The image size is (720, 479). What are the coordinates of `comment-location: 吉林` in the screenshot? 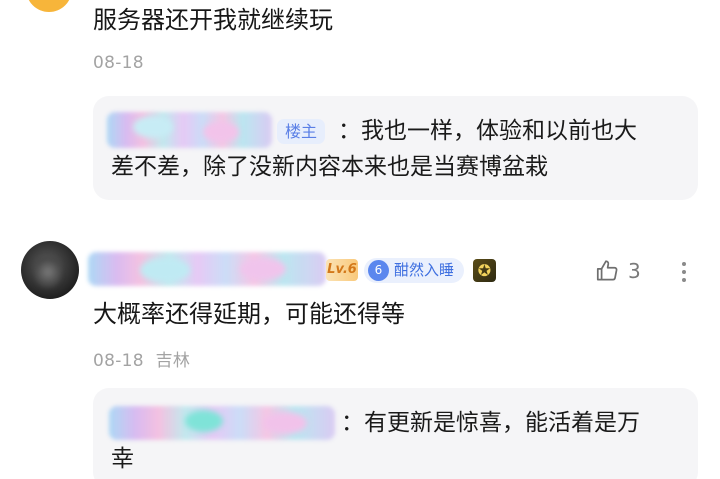 It's located at (173, 361).